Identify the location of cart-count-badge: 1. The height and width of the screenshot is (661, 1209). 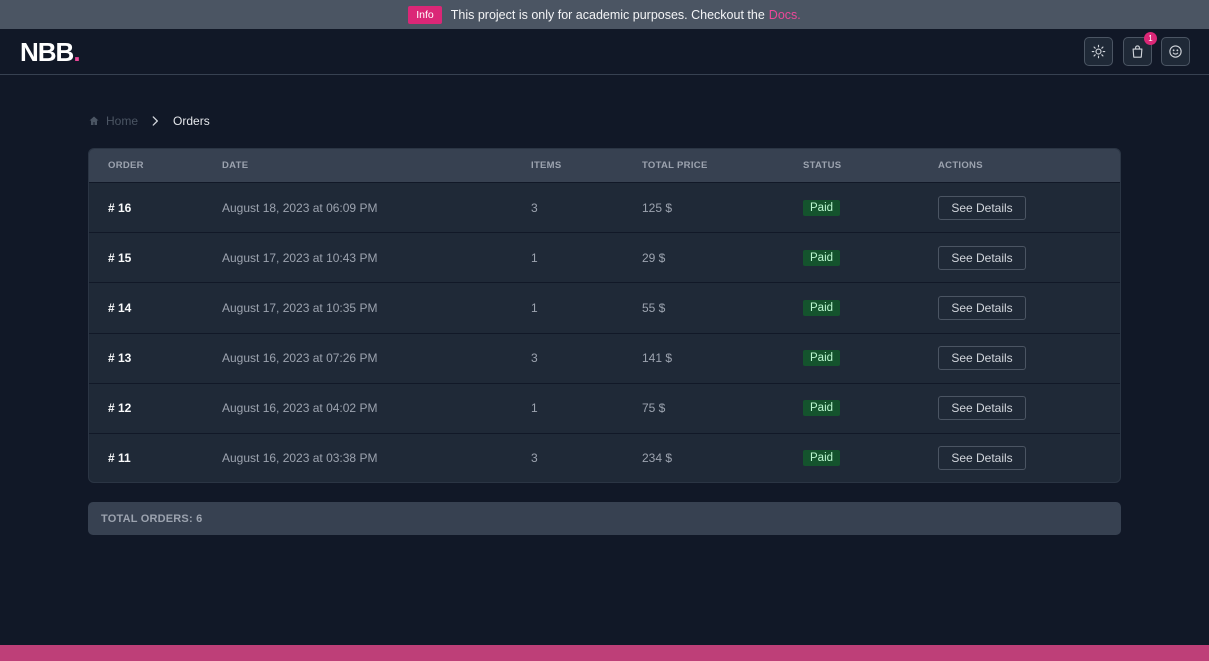
(1150, 38).